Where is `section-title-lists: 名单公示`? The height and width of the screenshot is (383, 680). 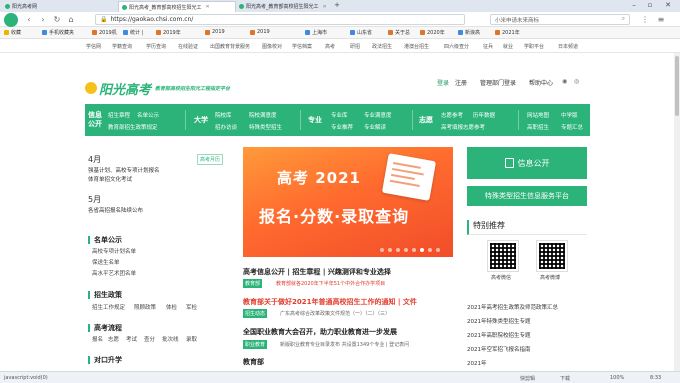
section-title-lists: 名单公示 is located at coordinates (105, 240).